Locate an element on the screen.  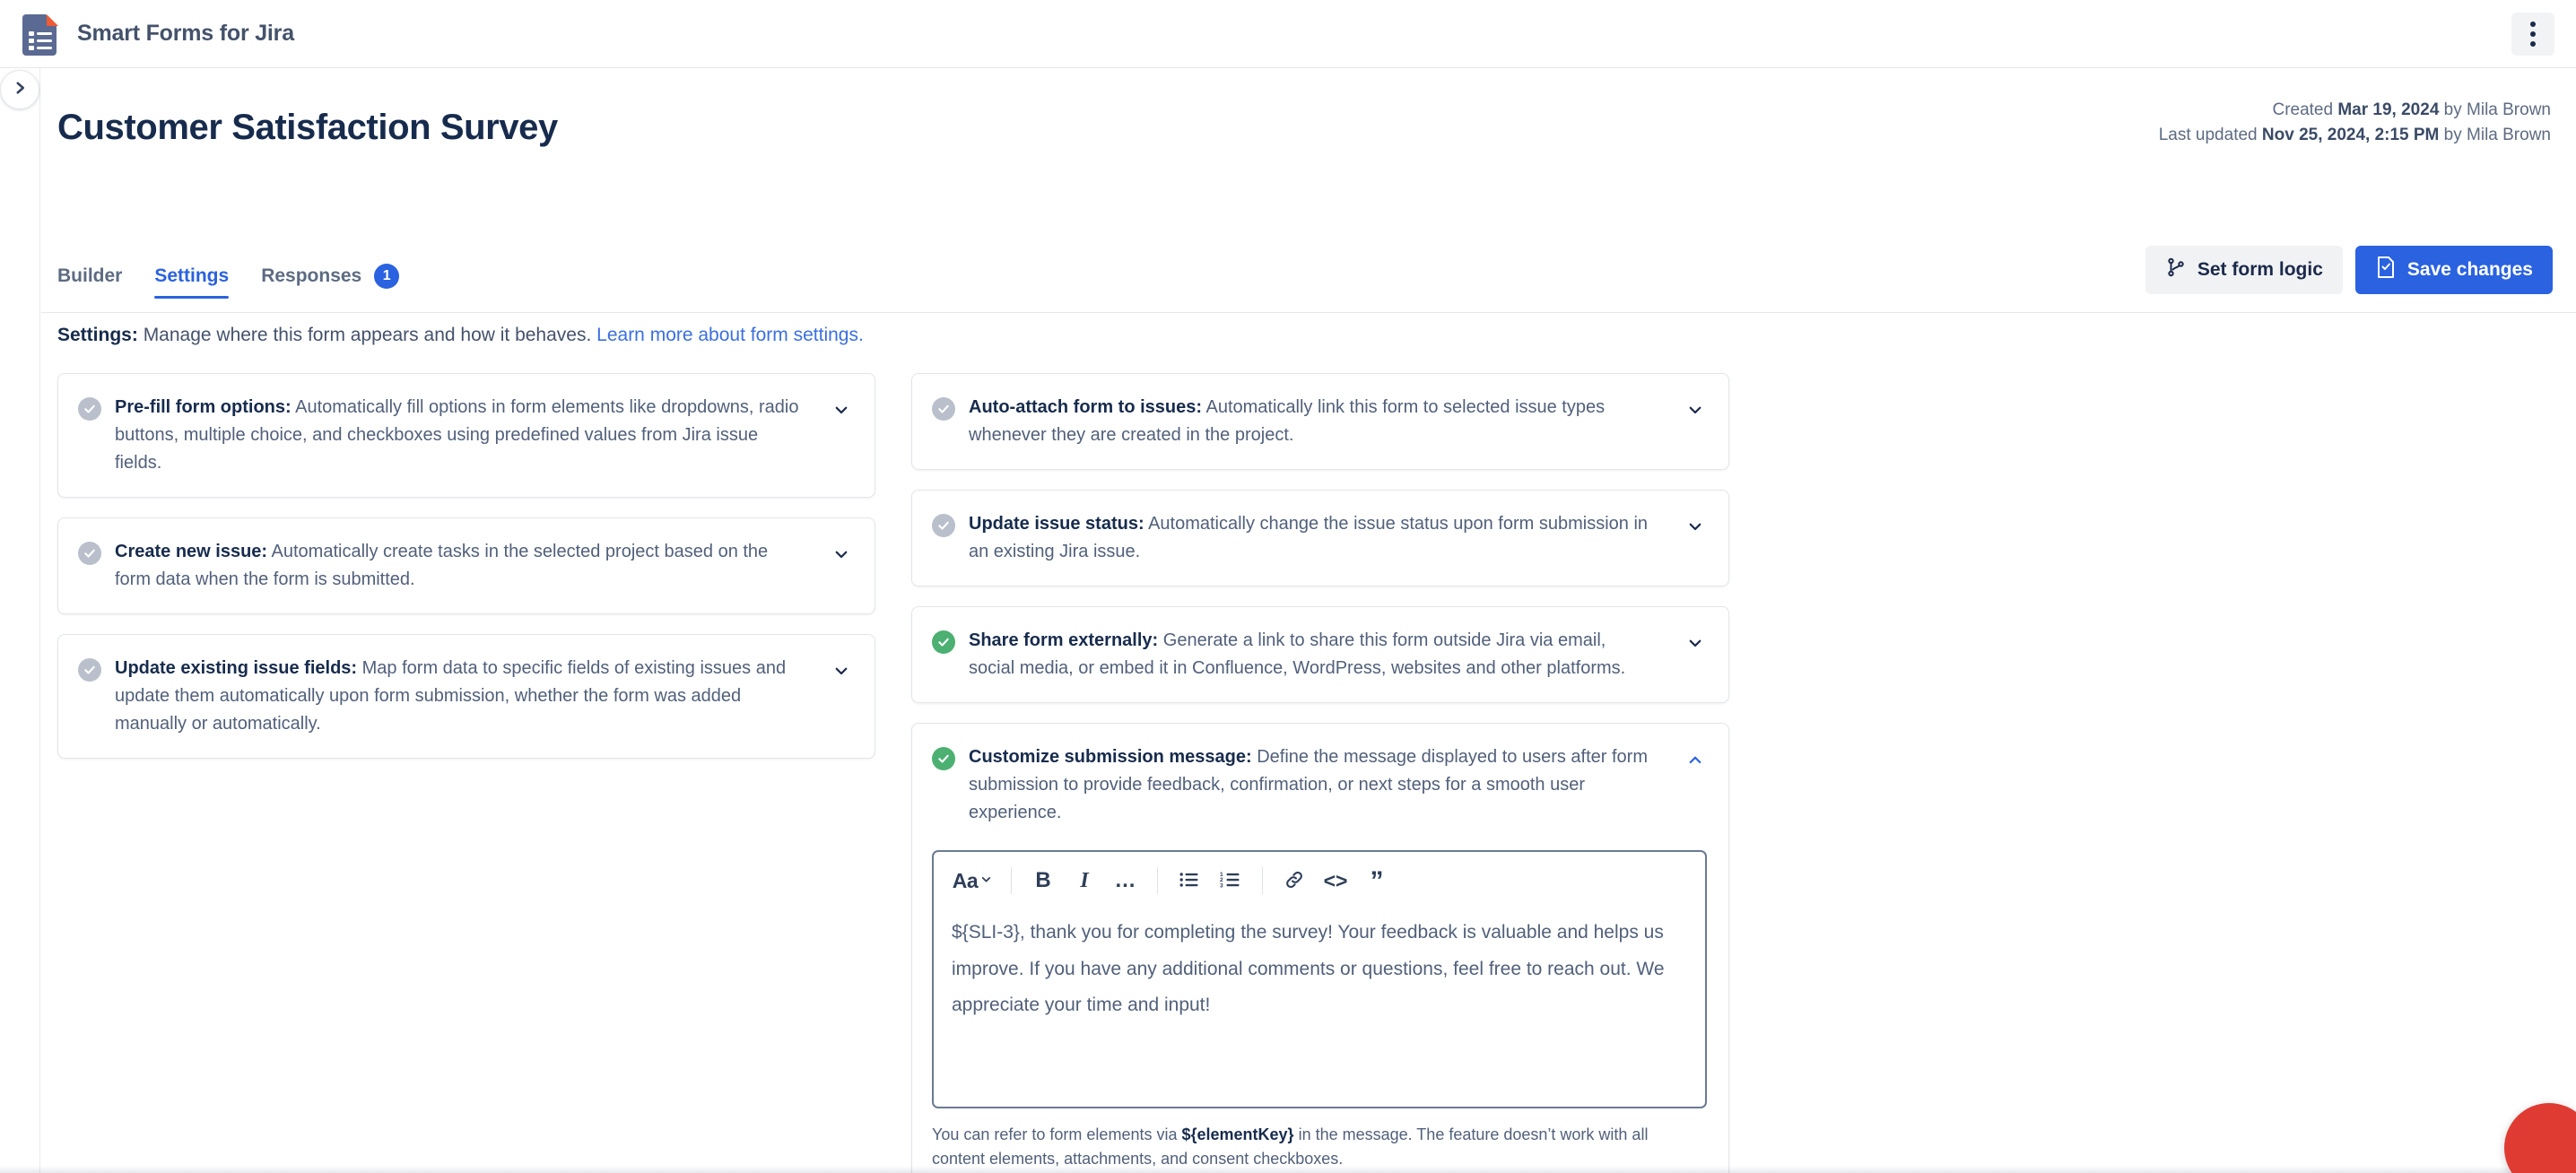
page-title: Customer Satisfaction Survey is located at coordinates (307, 128).